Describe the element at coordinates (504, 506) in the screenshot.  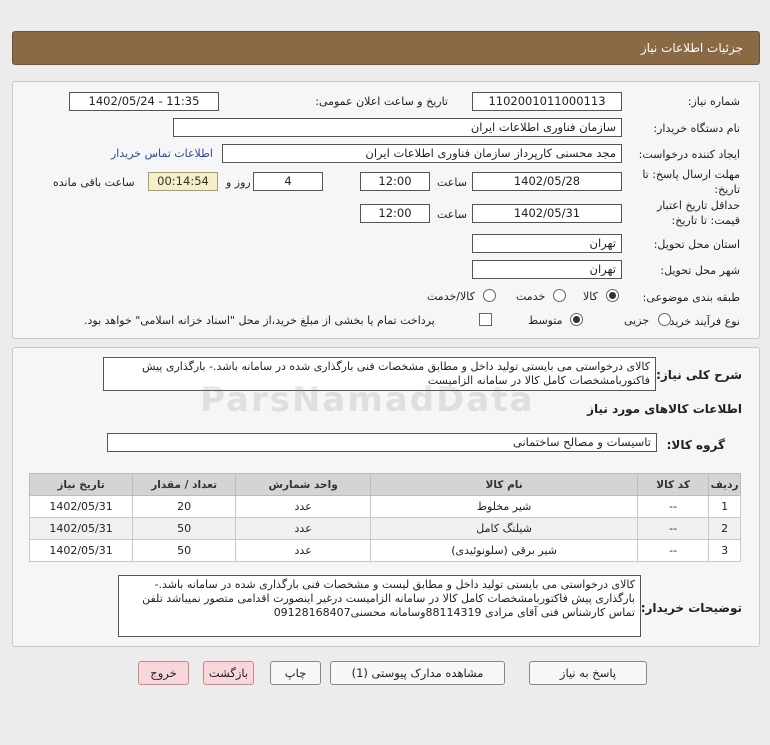
I see `cell-goods-name: شیر مخلوط` at that location.